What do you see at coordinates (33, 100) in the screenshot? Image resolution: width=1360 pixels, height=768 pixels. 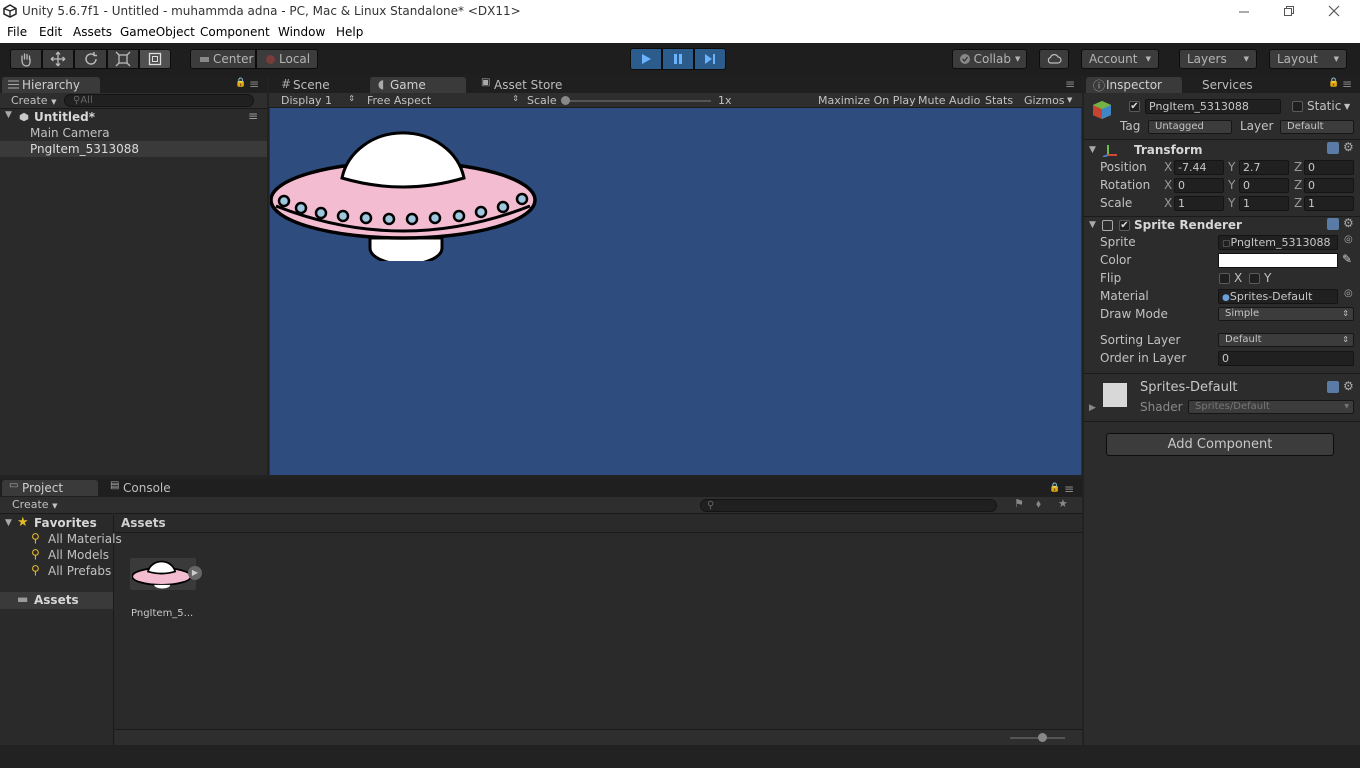 I see `hierarchy-create-dropdown: Create ▼` at bounding box center [33, 100].